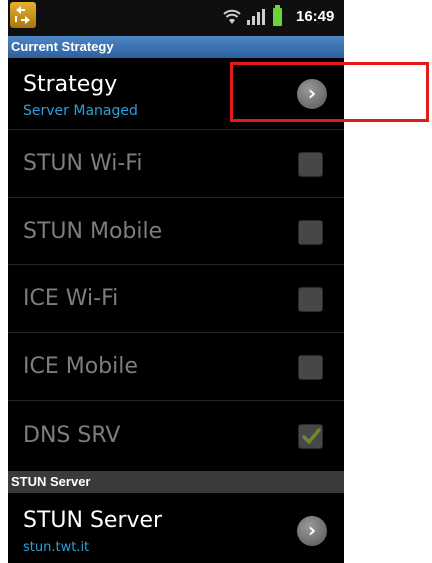 This screenshot has width=432, height=563. I want to click on ice-mobile-row: ICE Mobile, so click(176, 367).